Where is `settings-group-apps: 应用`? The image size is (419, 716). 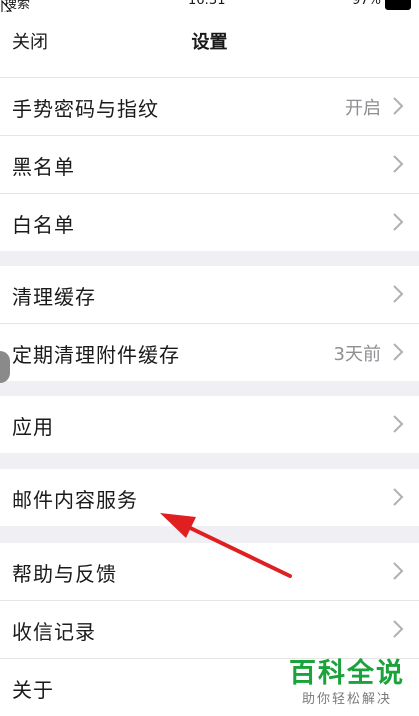
settings-group-apps: 应用 is located at coordinates (209, 424).